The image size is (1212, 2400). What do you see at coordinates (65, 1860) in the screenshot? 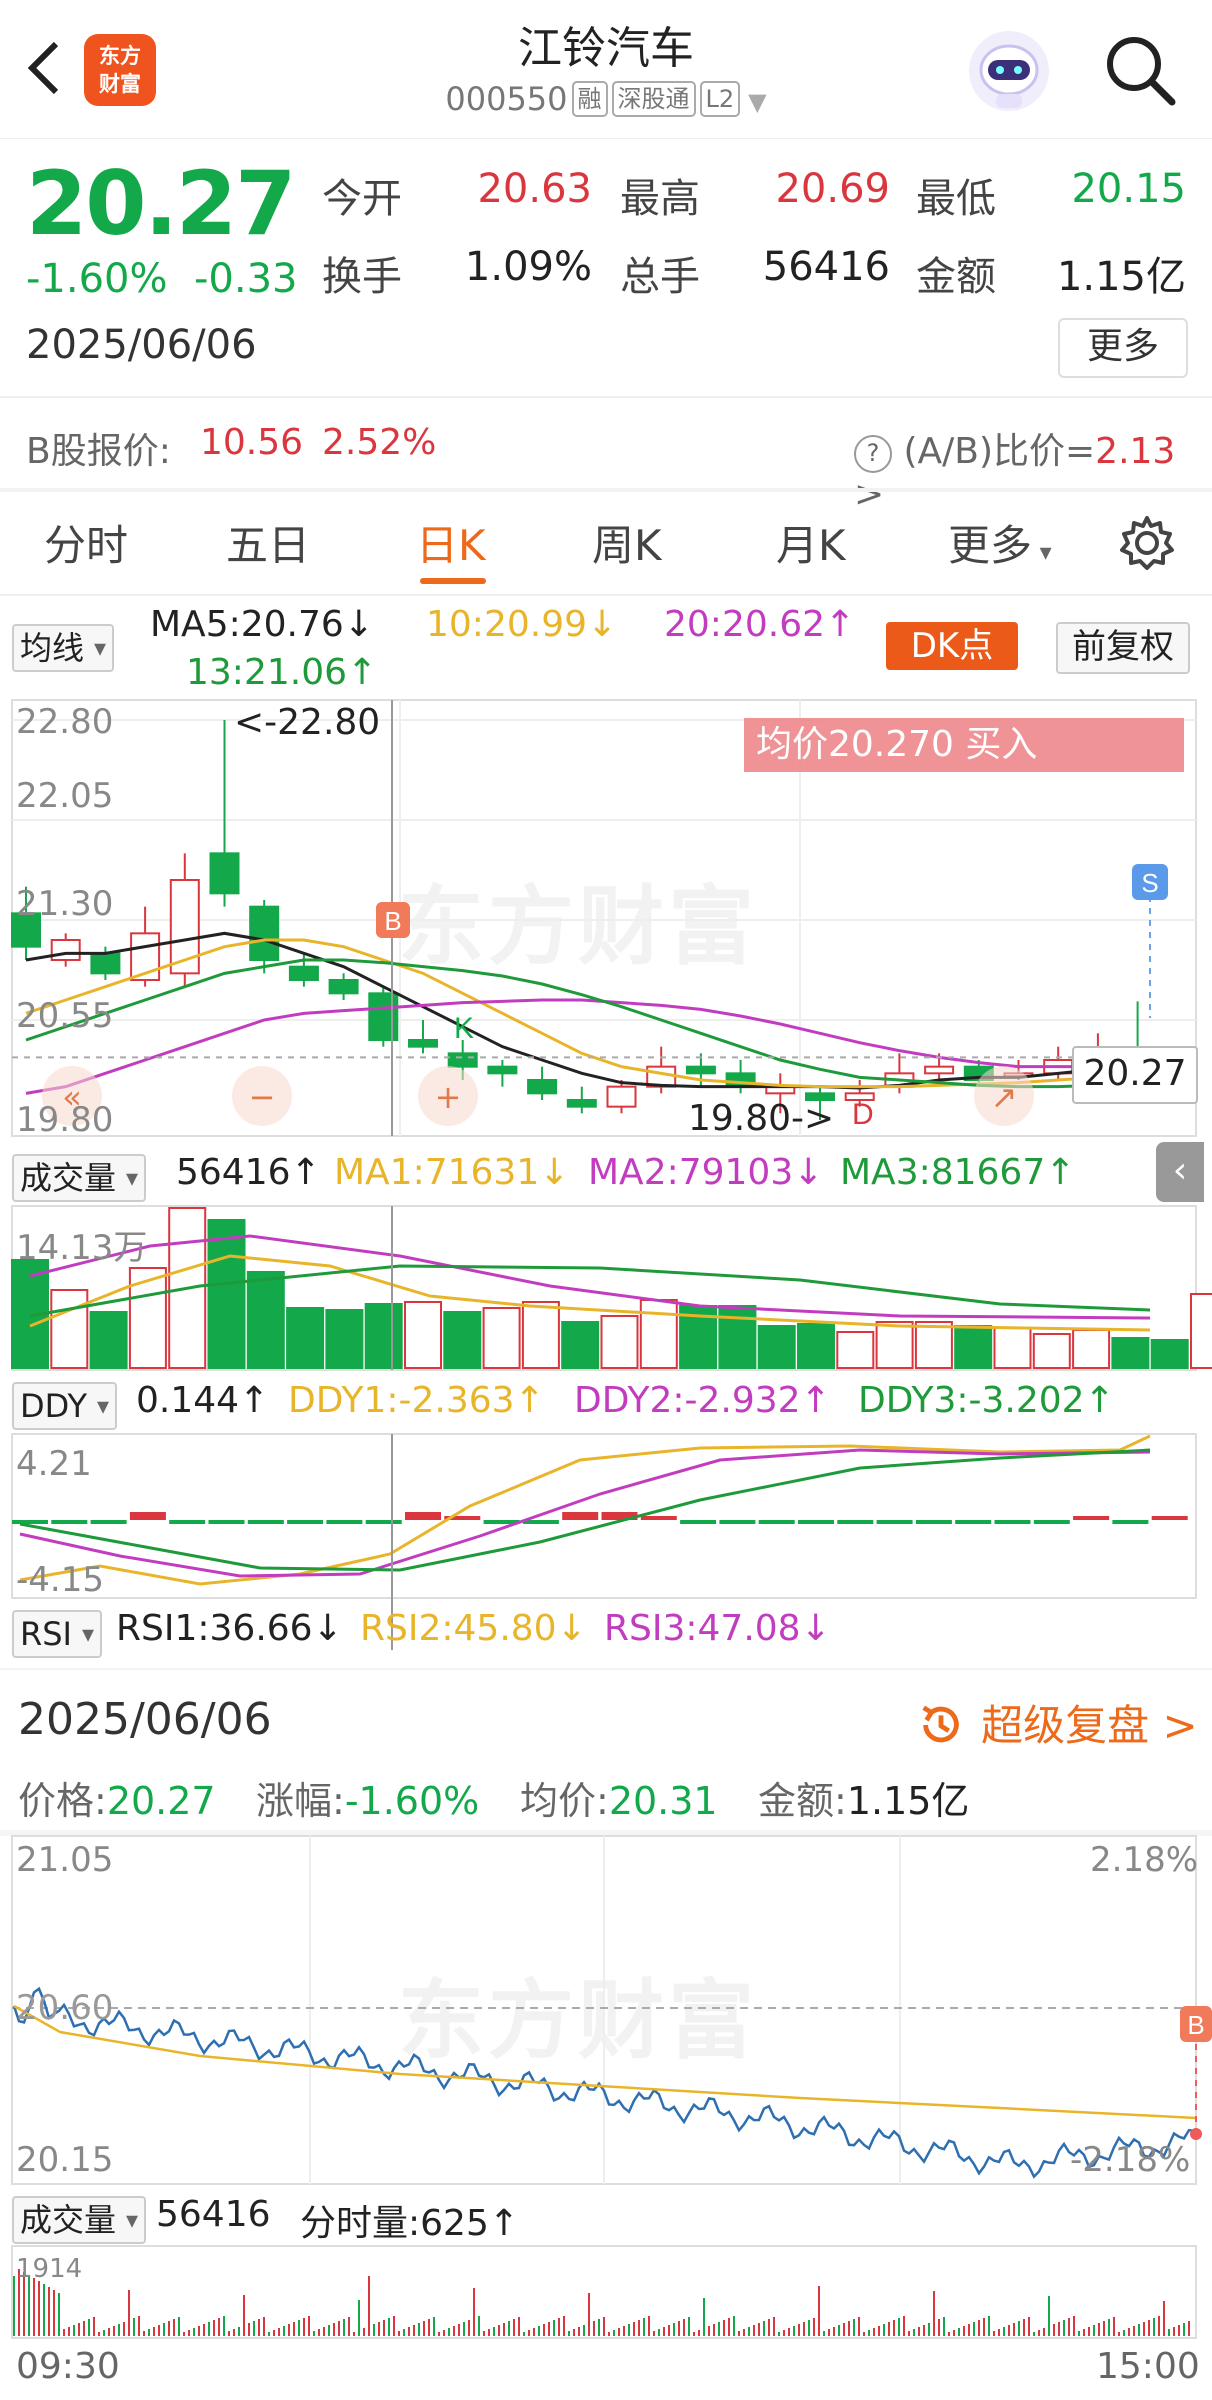
I see `intraday-axis-high: 21.05` at bounding box center [65, 1860].